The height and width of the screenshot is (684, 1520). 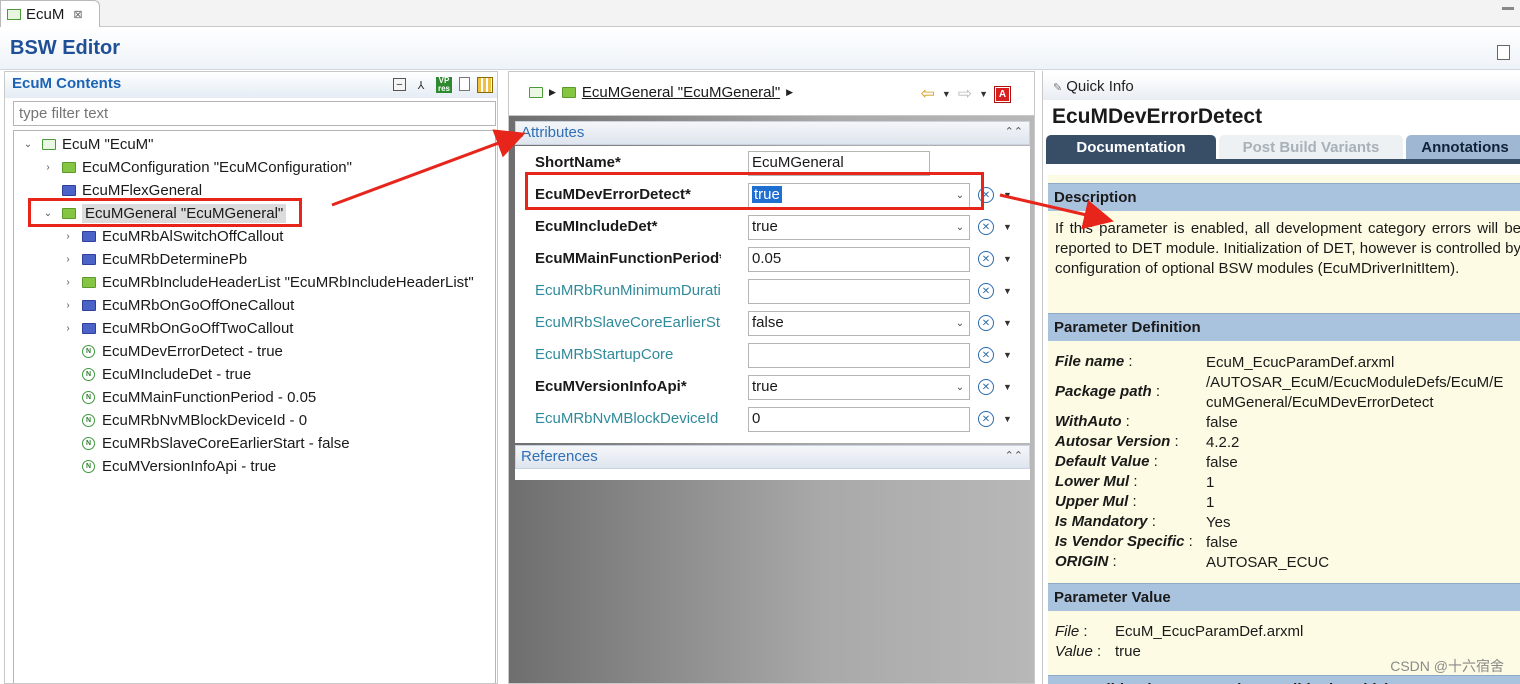 What do you see at coordinates (177, 374) in the screenshot?
I see `tree-item-label: EcuMIncludeDet - true` at bounding box center [177, 374].